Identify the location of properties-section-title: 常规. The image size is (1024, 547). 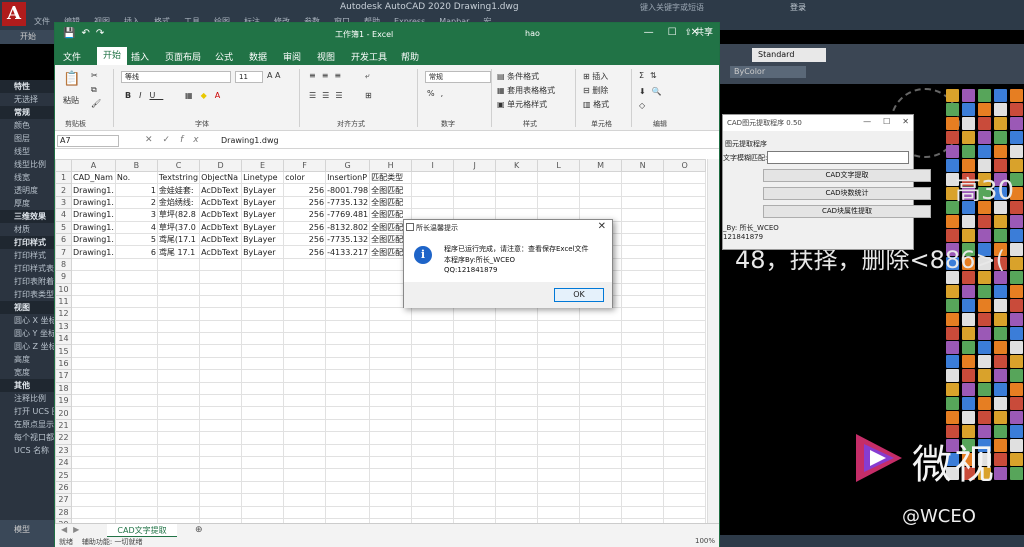
(27, 112).